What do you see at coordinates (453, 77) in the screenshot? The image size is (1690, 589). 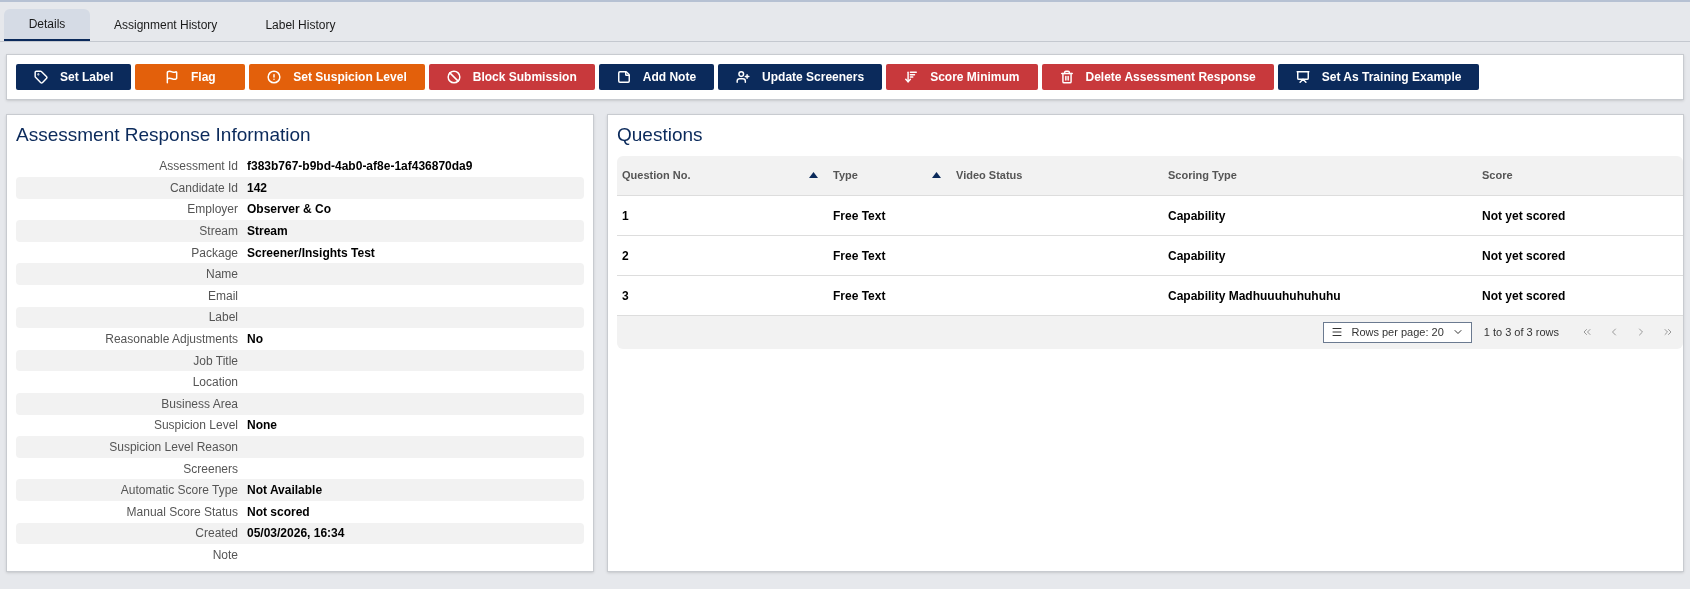 I see `block-icon` at bounding box center [453, 77].